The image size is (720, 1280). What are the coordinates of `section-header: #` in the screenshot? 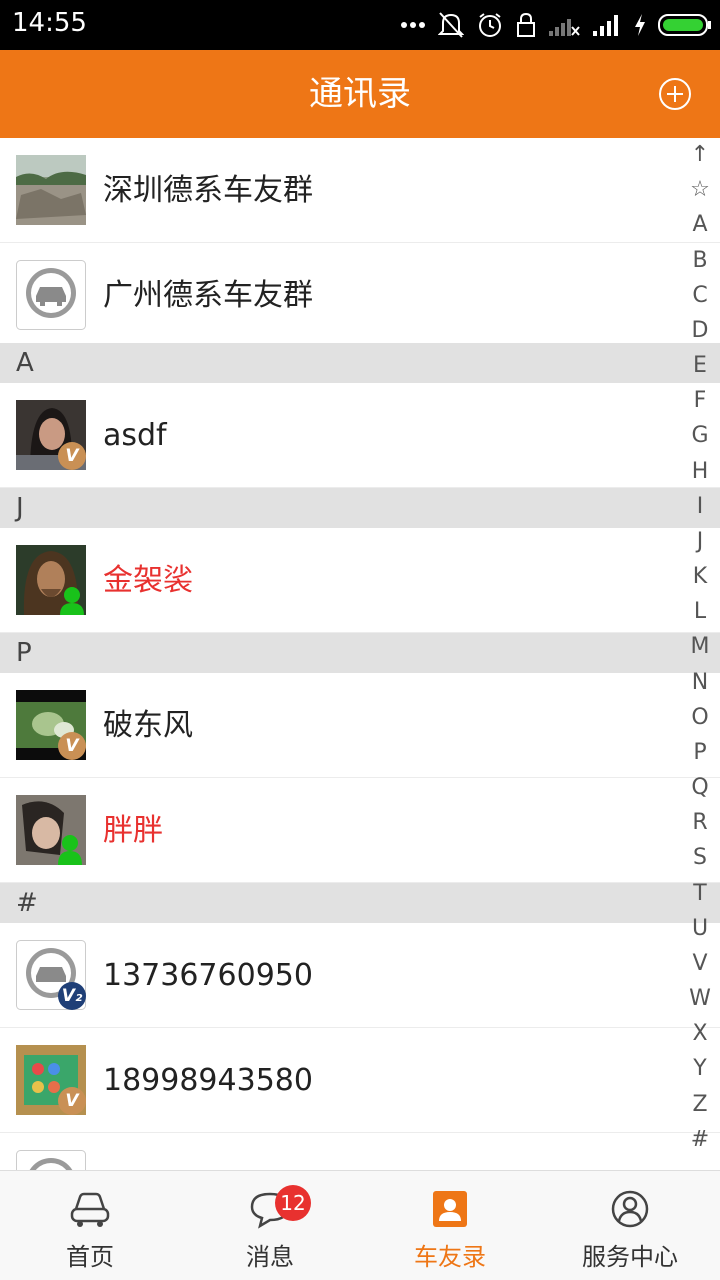 It's located at (360, 903).